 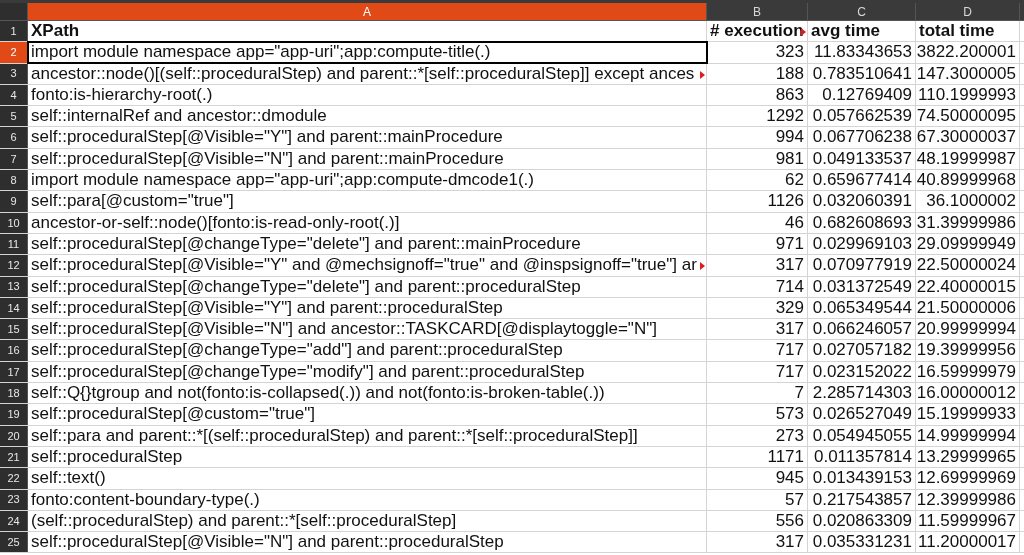 What do you see at coordinates (282, 180) in the screenshot?
I see `table-cell: import module namespace app="app-uri";app:compute-dmcode1(.)` at bounding box center [282, 180].